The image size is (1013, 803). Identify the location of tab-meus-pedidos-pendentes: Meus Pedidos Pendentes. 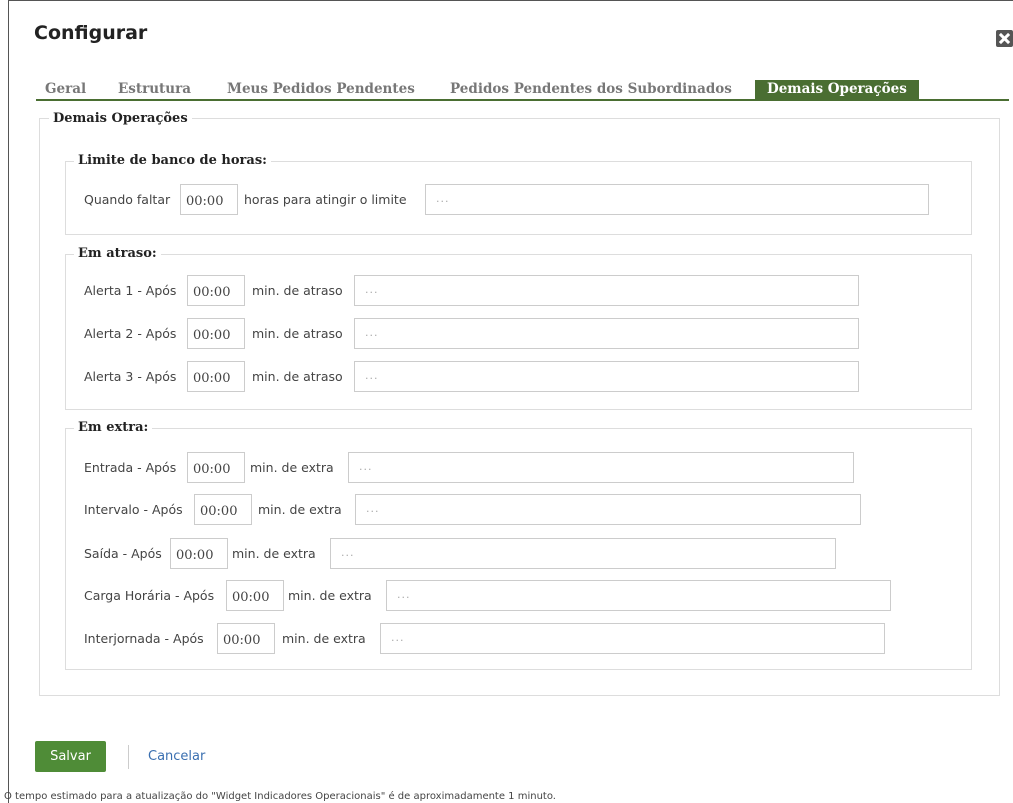
(321, 90).